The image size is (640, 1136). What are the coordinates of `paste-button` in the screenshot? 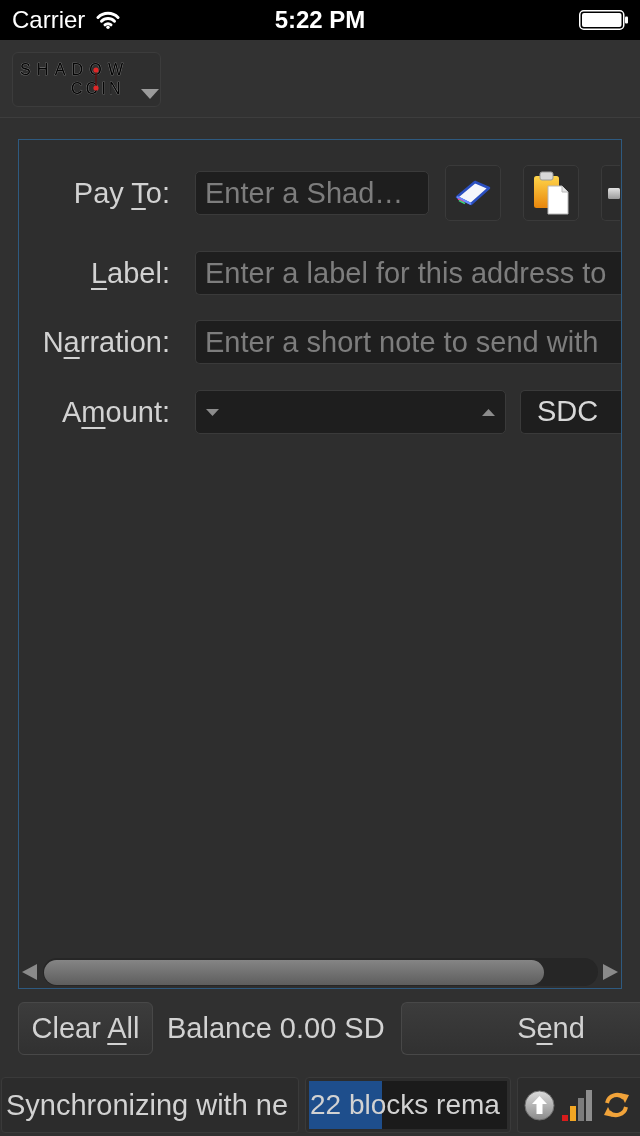 It's located at (551, 193).